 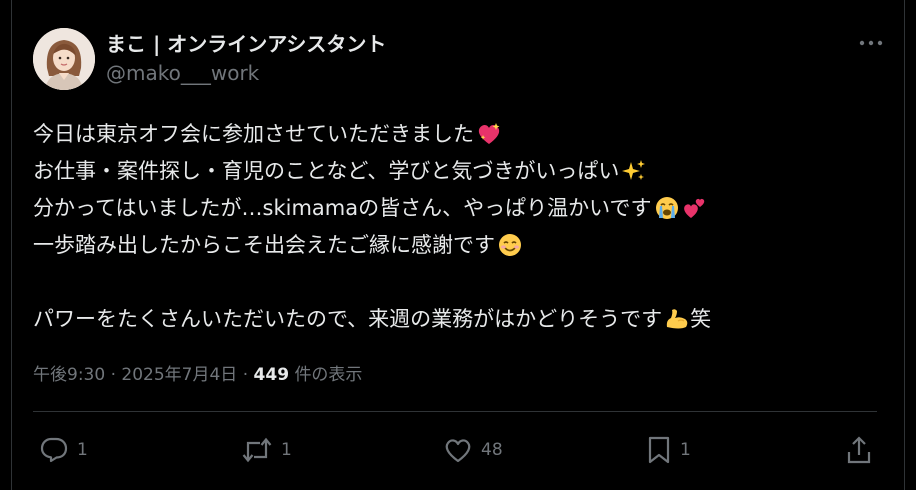 I want to click on views-label: 件の表示, so click(x=328, y=375).